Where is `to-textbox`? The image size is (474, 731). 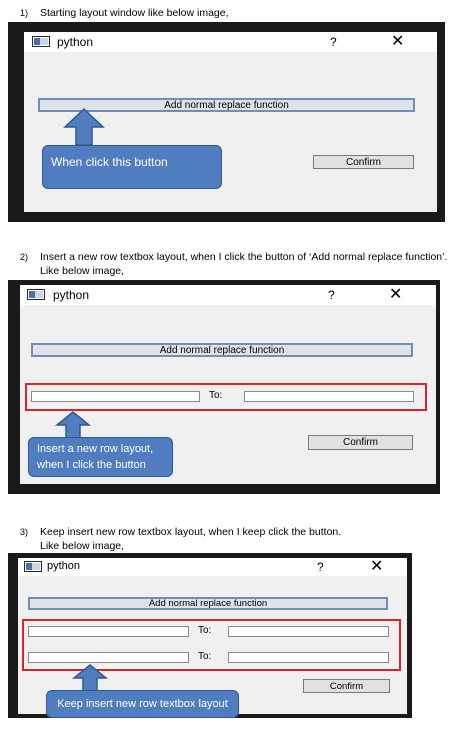 to-textbox is located at coordinates (329, 396).